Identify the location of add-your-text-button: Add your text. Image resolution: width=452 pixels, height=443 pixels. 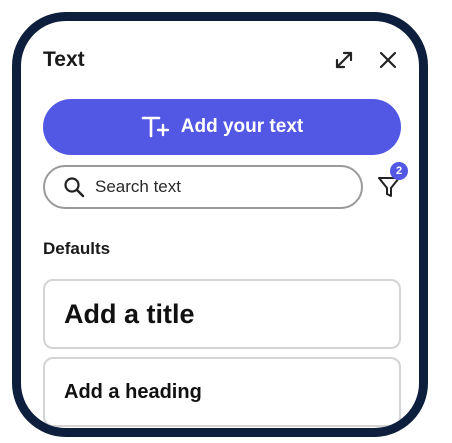
(222, 127).